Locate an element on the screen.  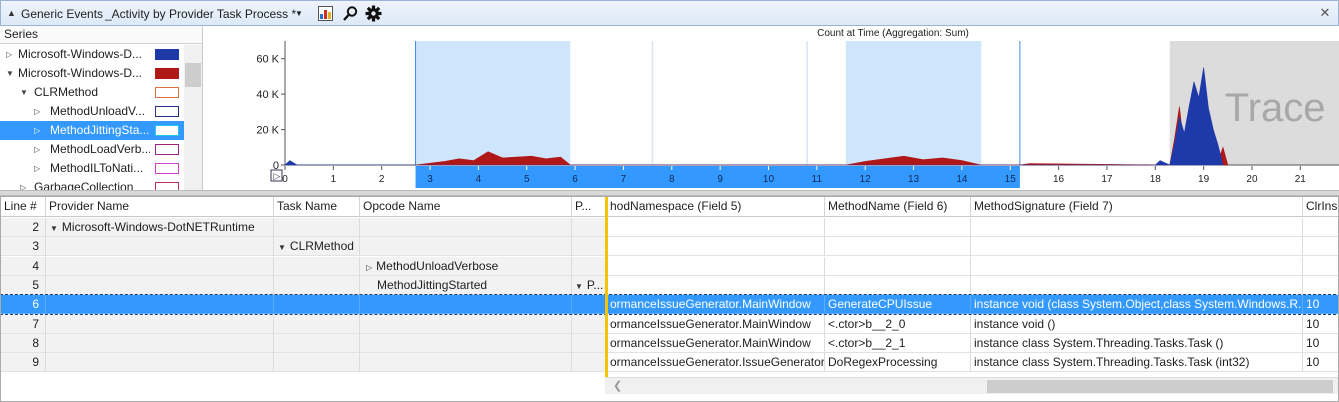
frozen-column-divider is located at coordinates (606, 287).